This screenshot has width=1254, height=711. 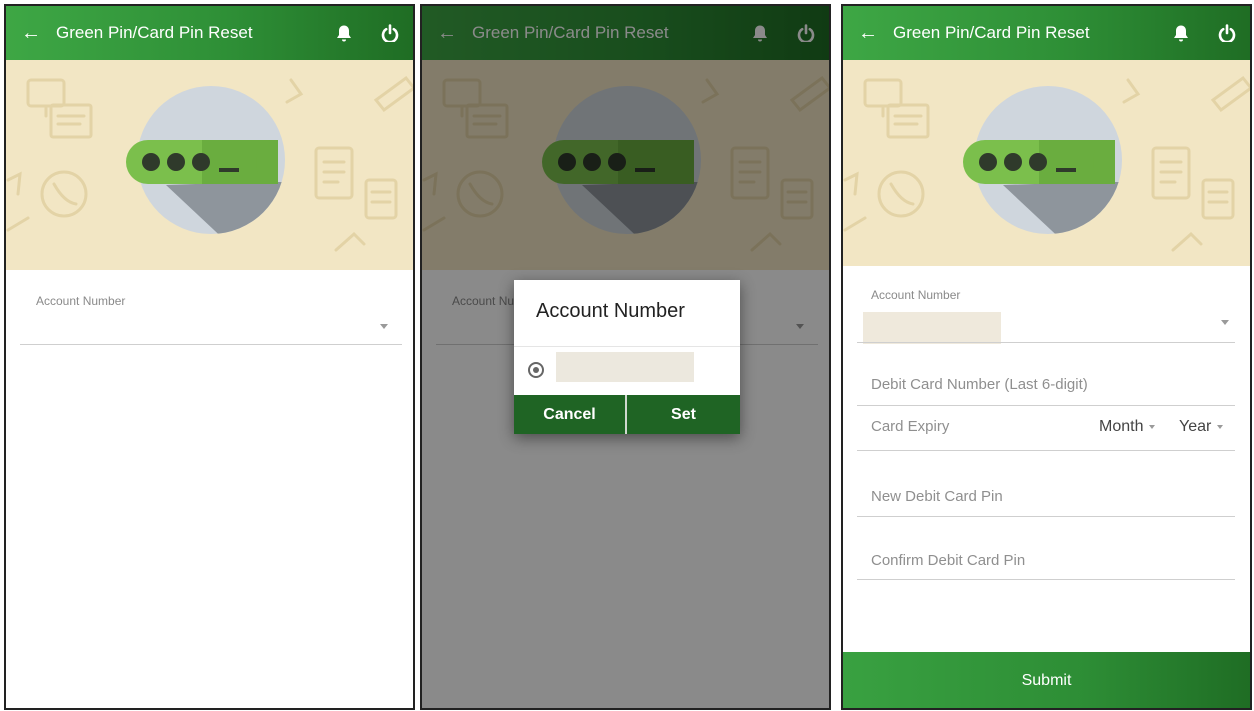 What do you see at coordinates (1121, 426) in the screenshot?
I see `month-label: Month` at bounding box center [1121, 426].